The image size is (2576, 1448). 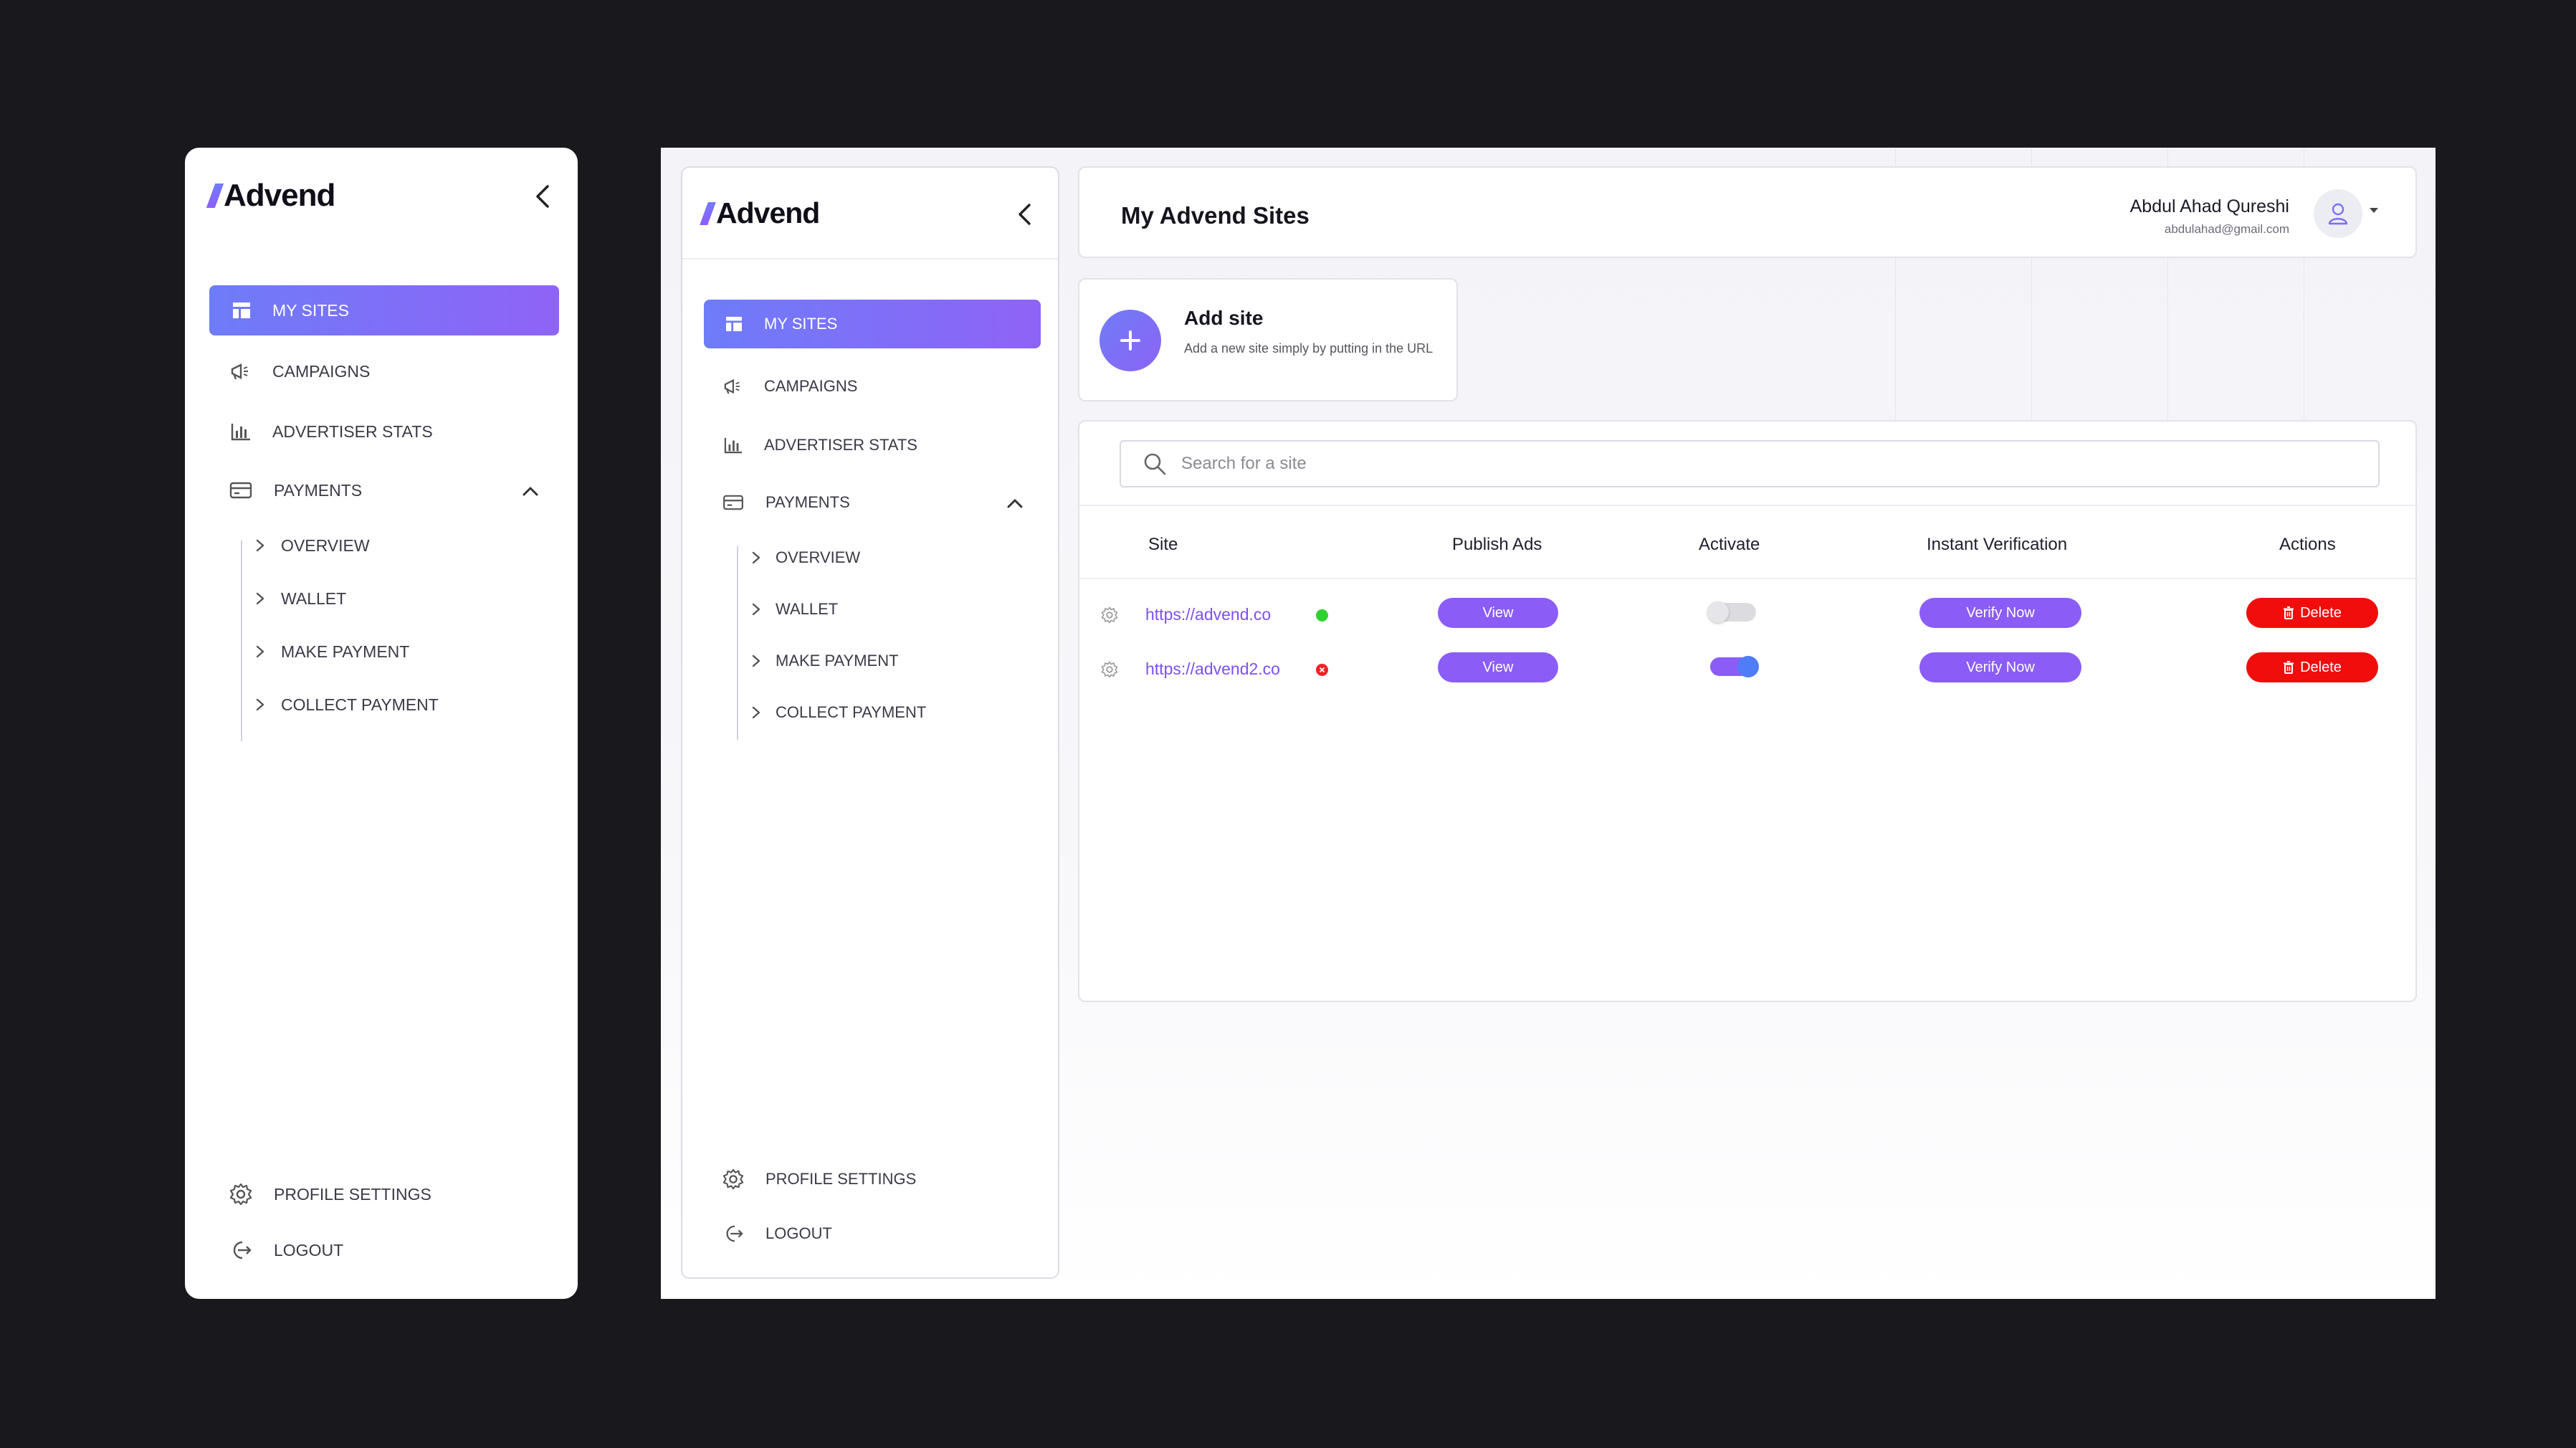 What do you see at coordinates (352, 1194) in the screenshot?
I see `sidebar-item-label: PROFILE SETTINGS` at bounding box center [352, 1194].